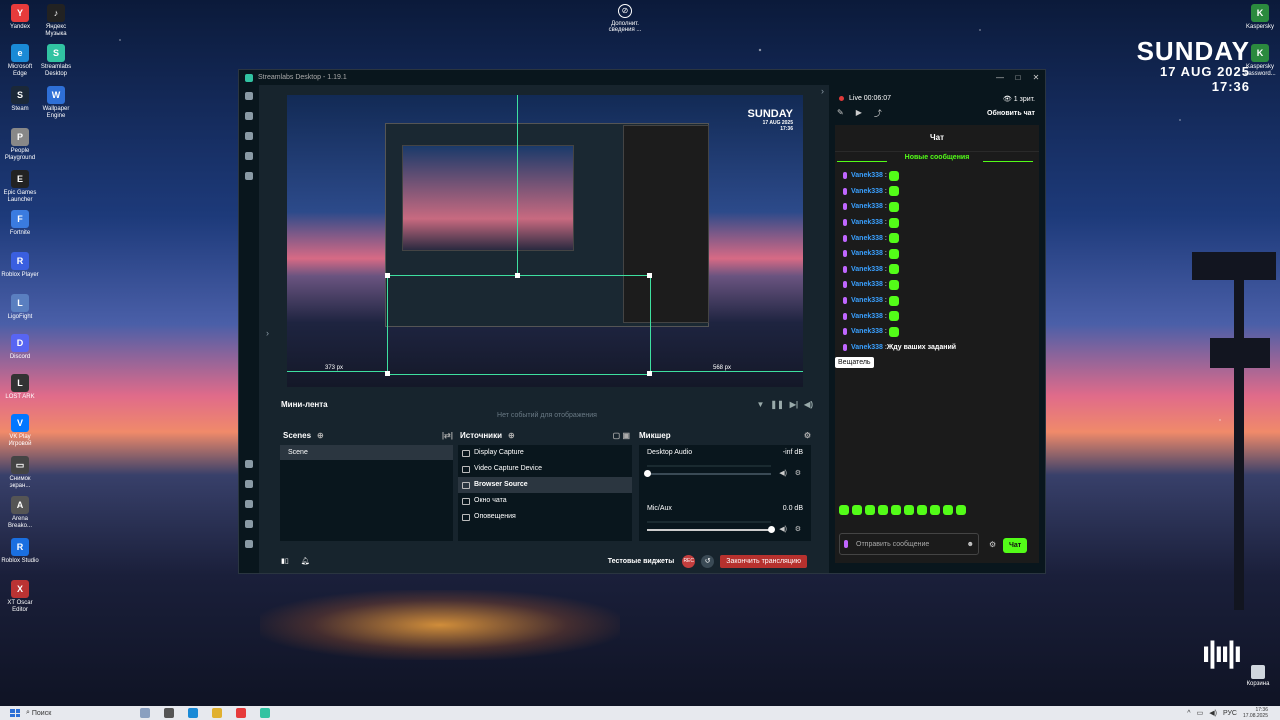  What do you see at coordinates (641, 561) in the screenshot?
I see `test-widgets-label: Тестовые виджеты` at bounding box center [641, 561].